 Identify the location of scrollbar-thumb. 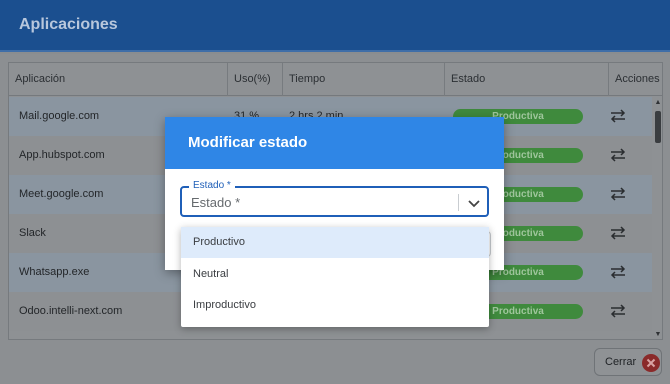
(658, 127).